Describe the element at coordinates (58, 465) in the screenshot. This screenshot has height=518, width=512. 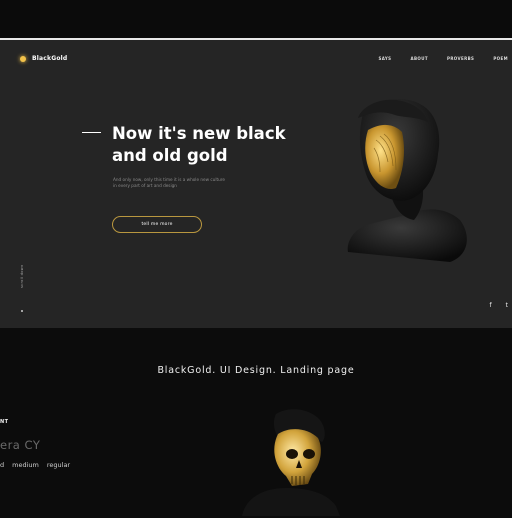
I see `weight-regular: regular` at that location.